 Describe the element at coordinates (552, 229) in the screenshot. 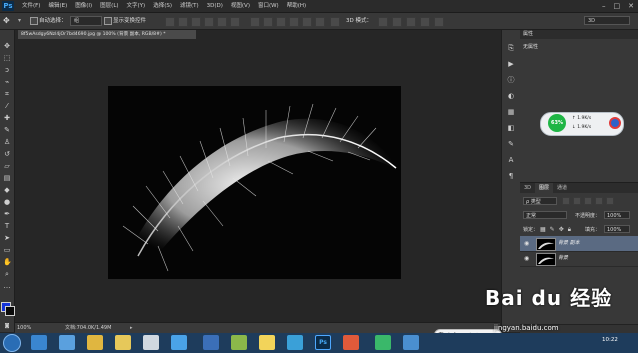

I see `lock-pixels-icon: ✎` at that location.